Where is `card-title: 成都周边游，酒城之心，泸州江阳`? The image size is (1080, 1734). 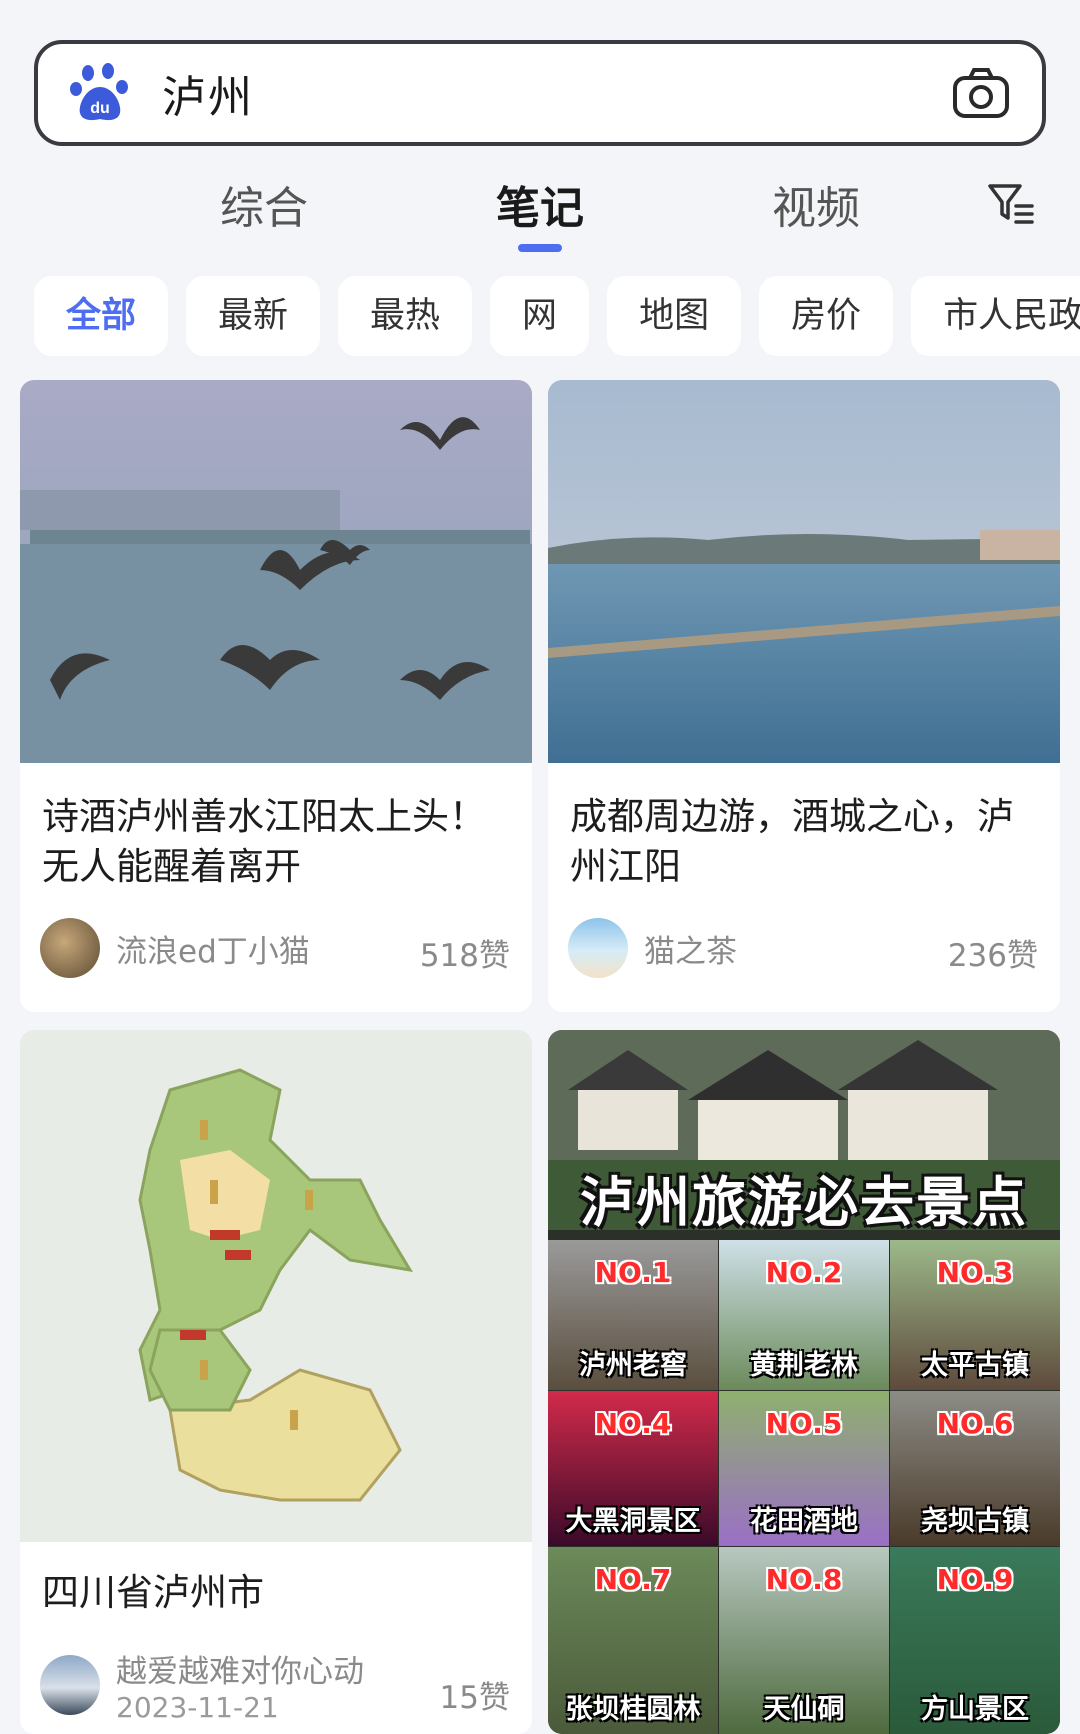
card-title: 成都周边游，酒城之心，泸州江阳 is located at coordinates (792, 841).